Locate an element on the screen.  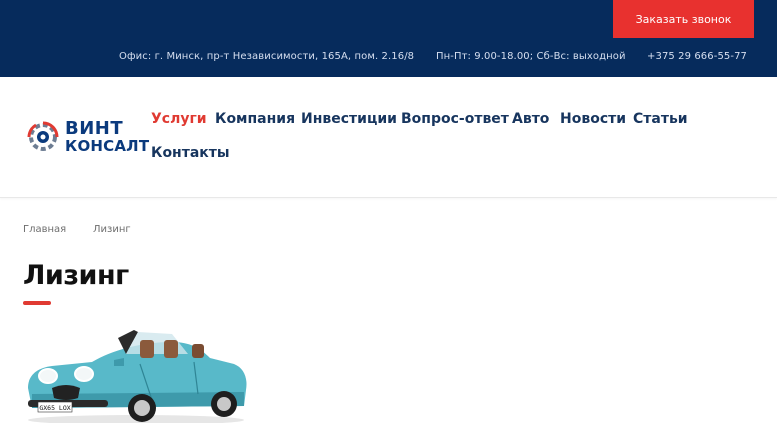
order-call-button: Заказать звонок is located at coordinates (683, 19).